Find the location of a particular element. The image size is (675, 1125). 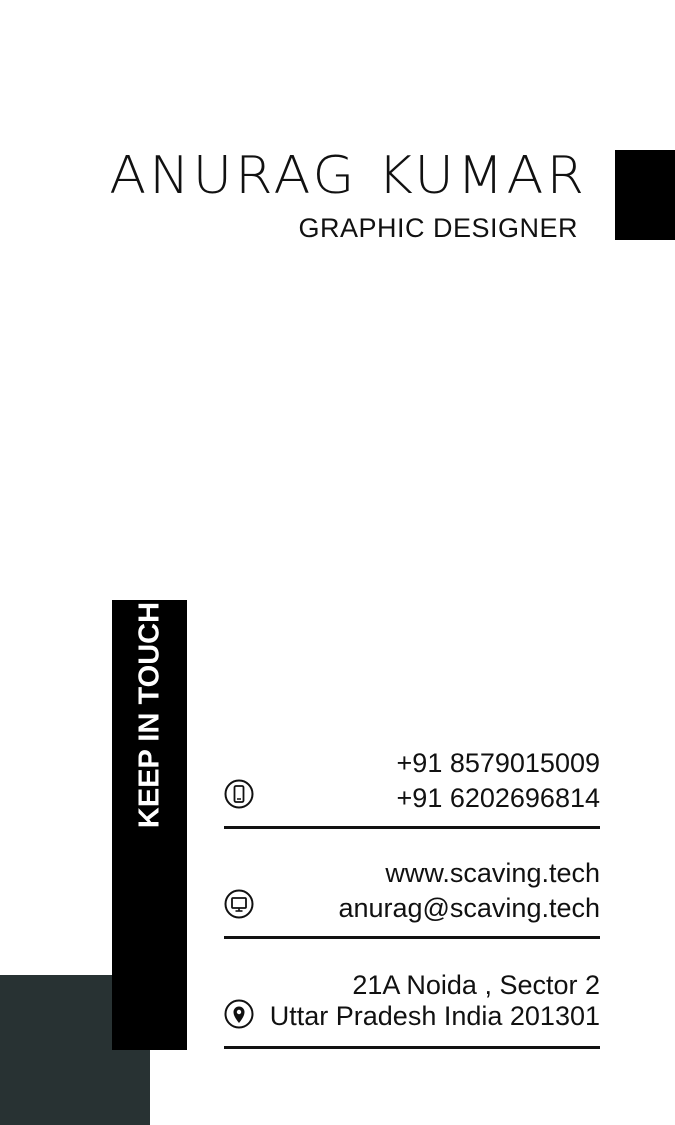

contact-phone-row: +91 8579015009 +91 6202696814 is located at coordinates (412, 790).